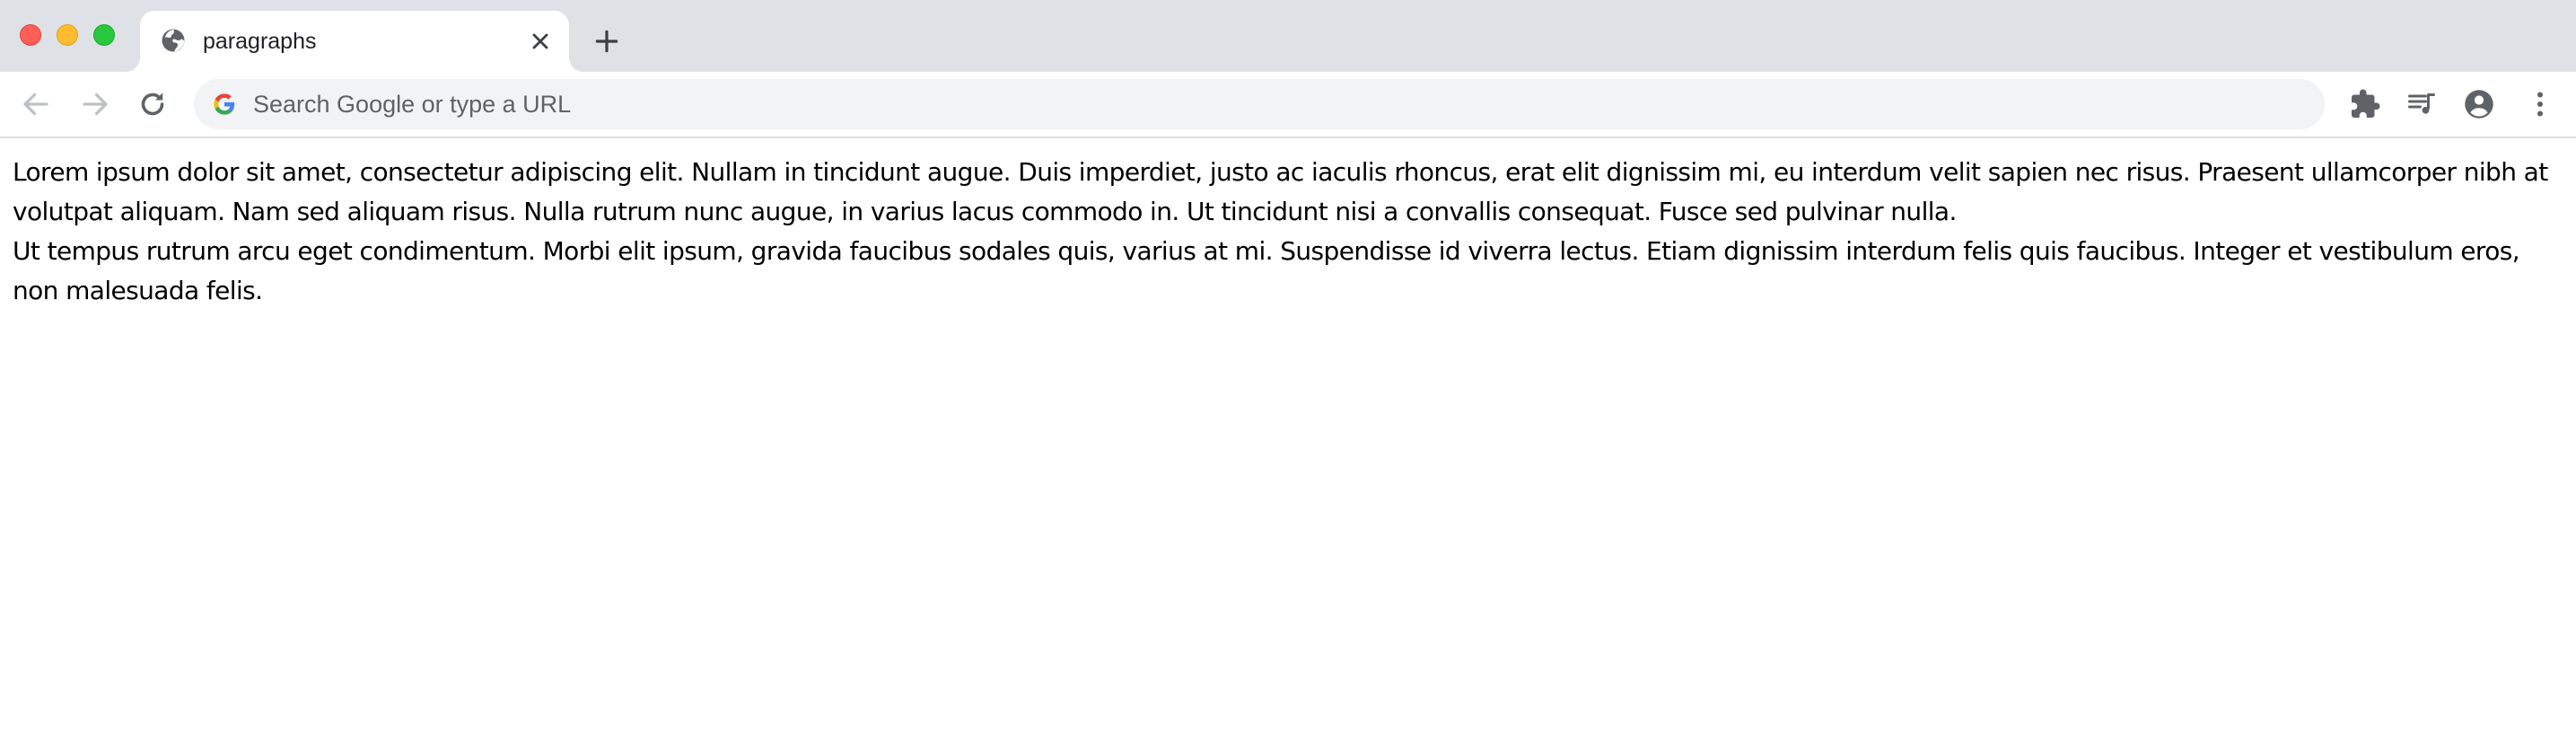  I want to click on globe-icon, so click(173, 40).